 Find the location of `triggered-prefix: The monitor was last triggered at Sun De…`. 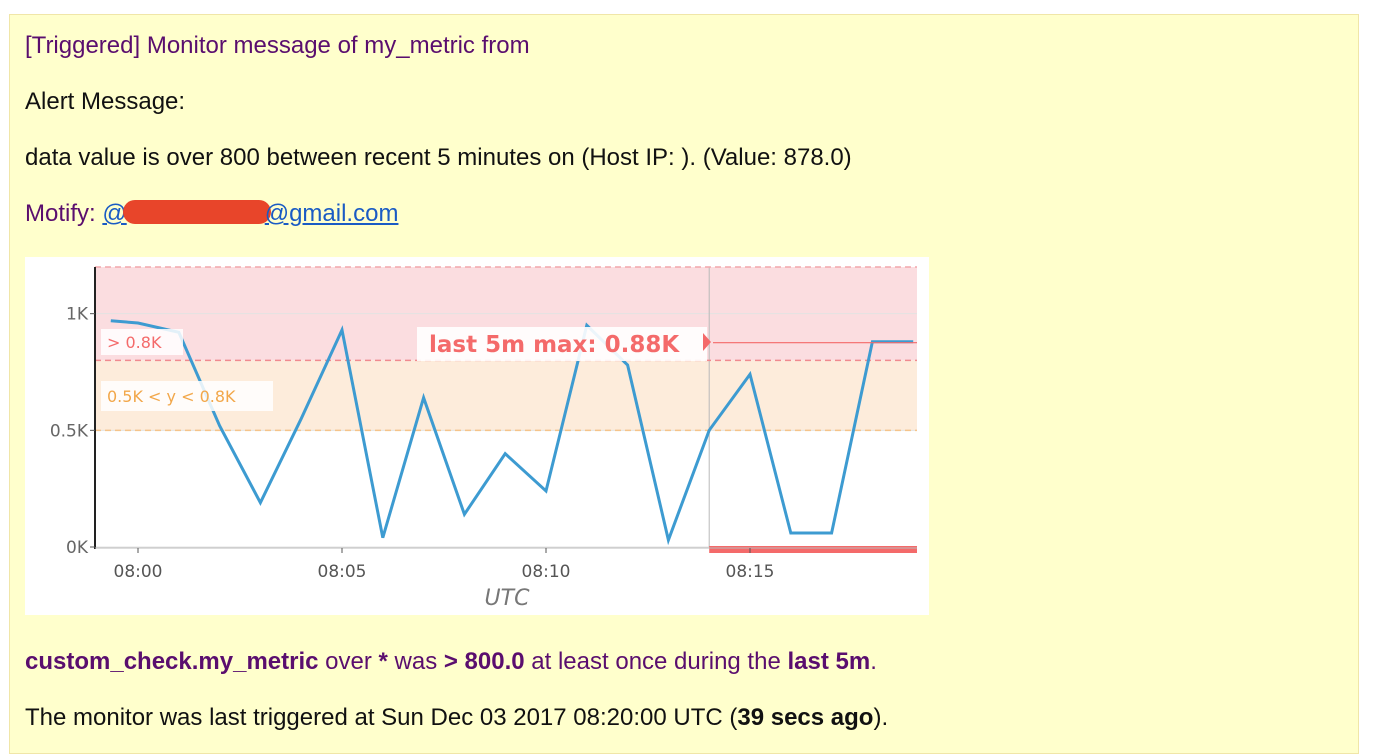

triggered-prefix: The monitor was last triggered at Sun De… is located at coordinates (381, 717).